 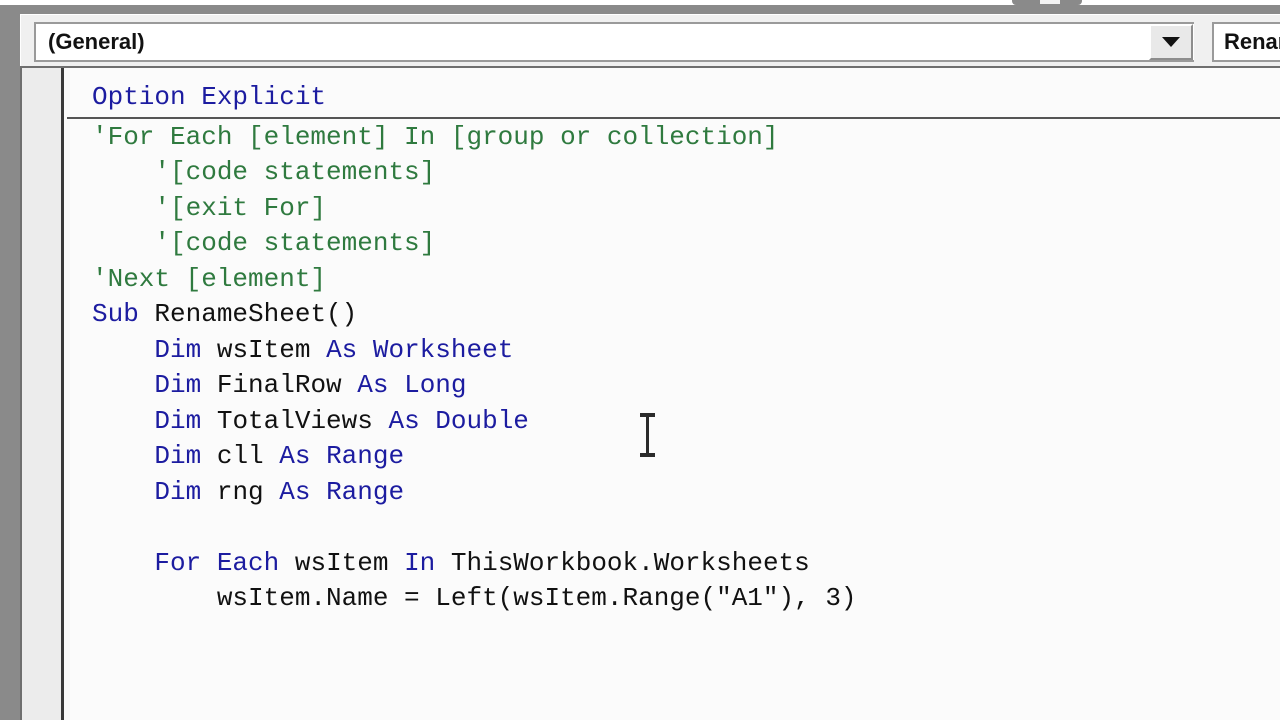 What do you see at coordinates (630, 562) in the screenshot?
I see `code-token: ThisWorkbook.Worksheets` at bounding box center [630, 562].